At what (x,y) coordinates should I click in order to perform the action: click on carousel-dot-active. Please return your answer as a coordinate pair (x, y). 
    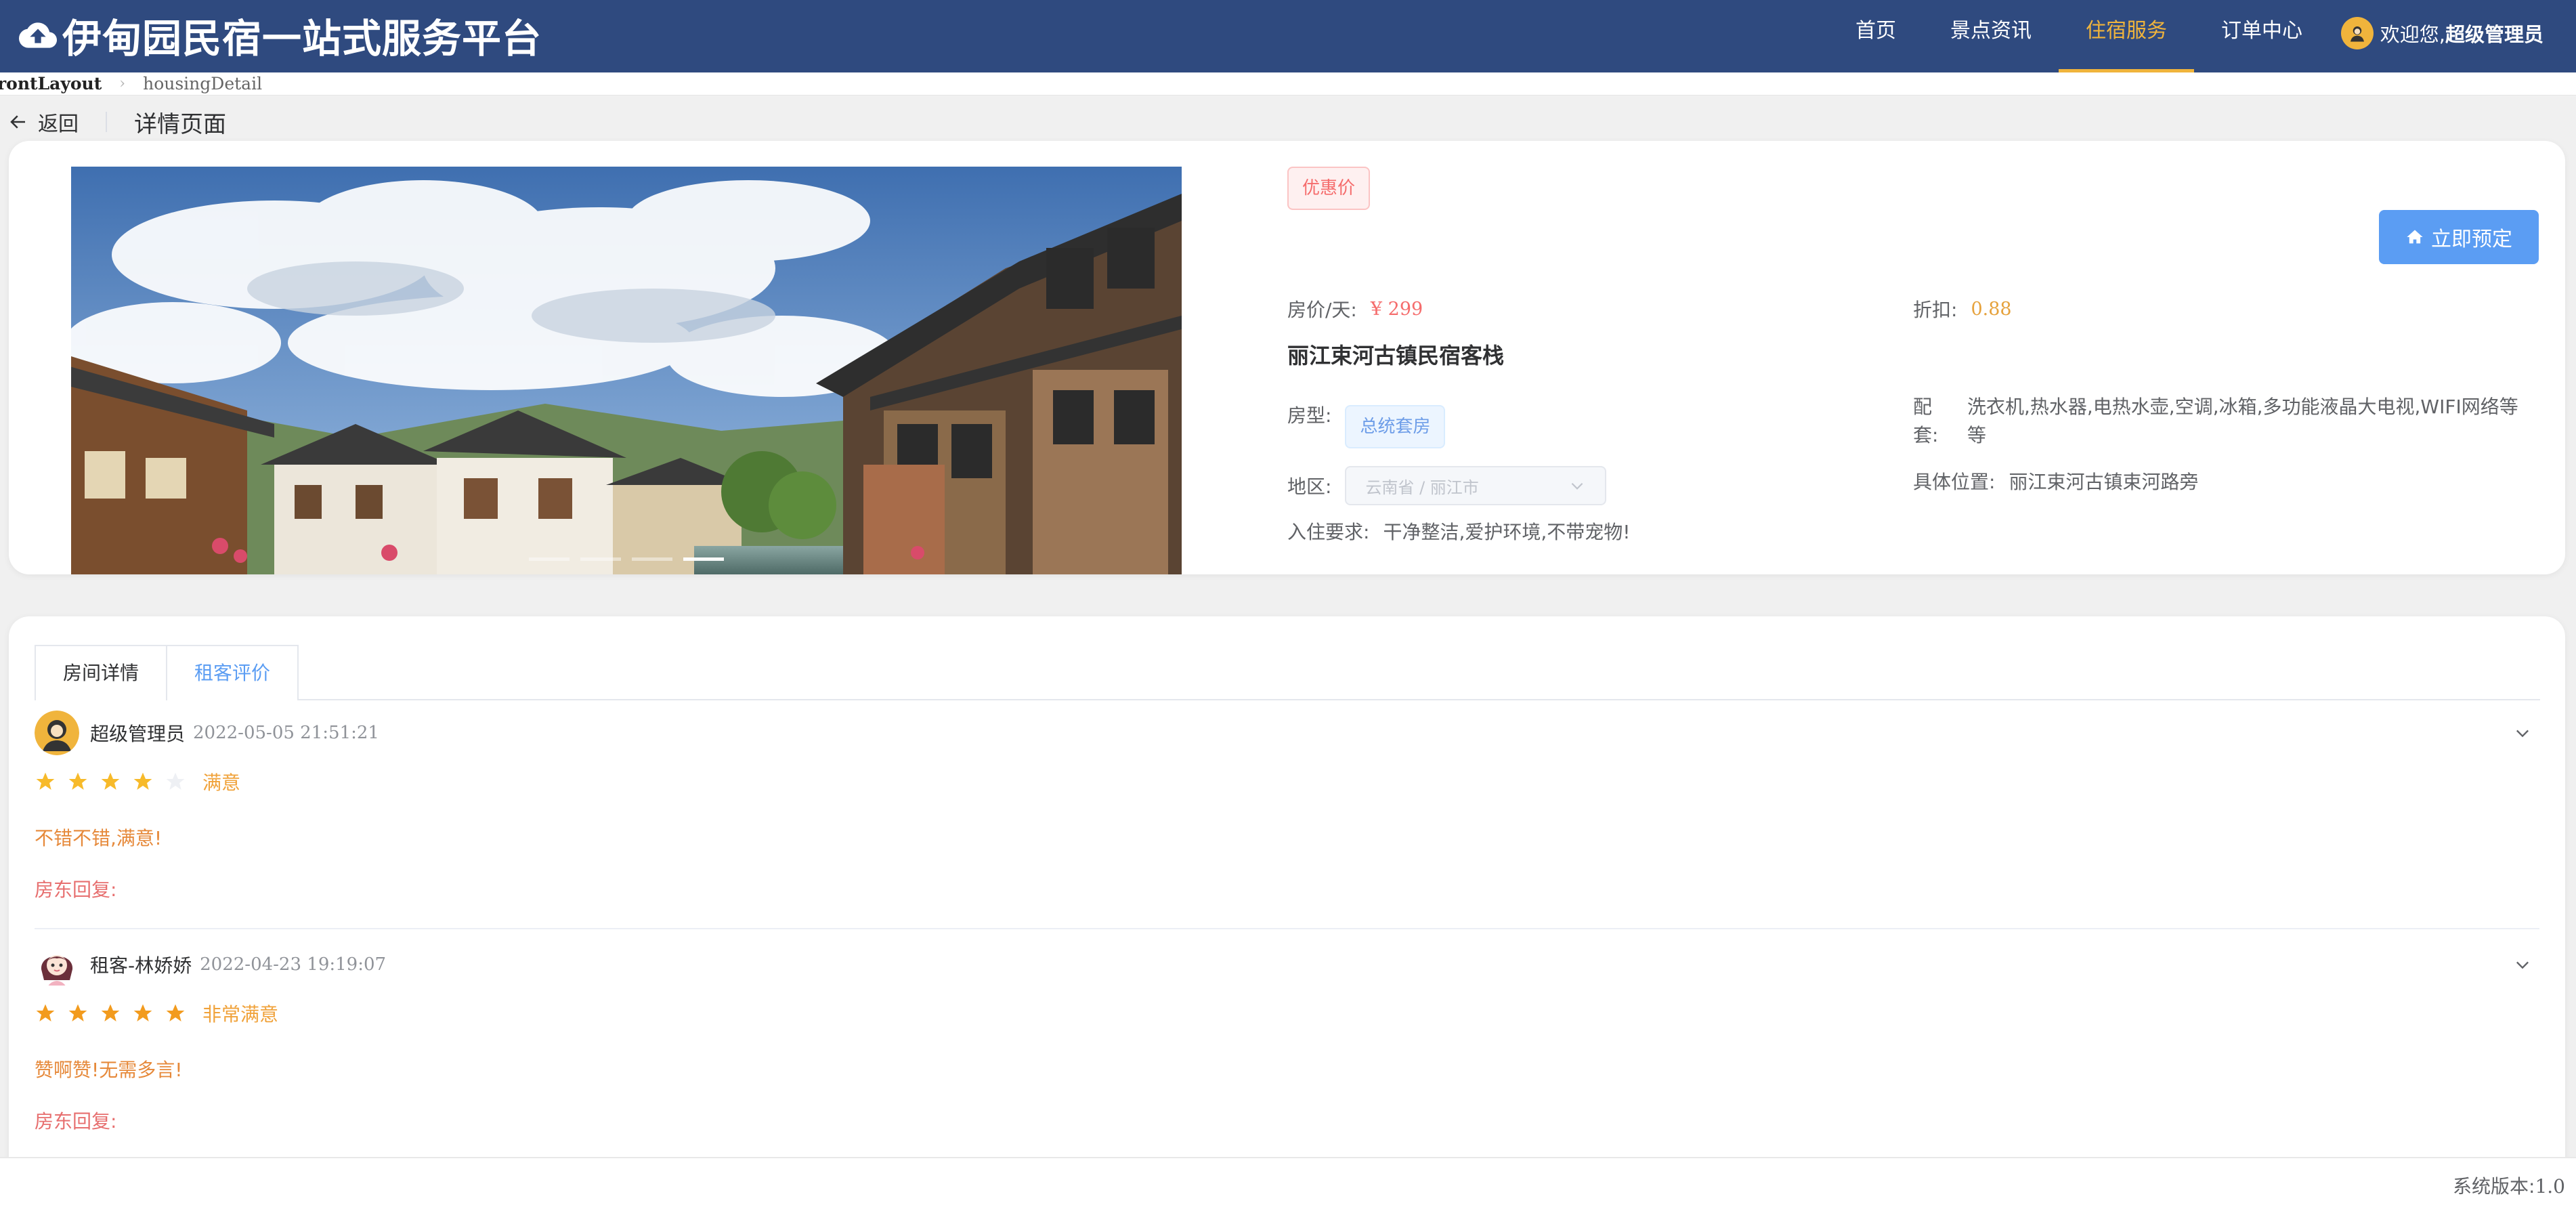
    Looking at the image, I should click on (703, 559).